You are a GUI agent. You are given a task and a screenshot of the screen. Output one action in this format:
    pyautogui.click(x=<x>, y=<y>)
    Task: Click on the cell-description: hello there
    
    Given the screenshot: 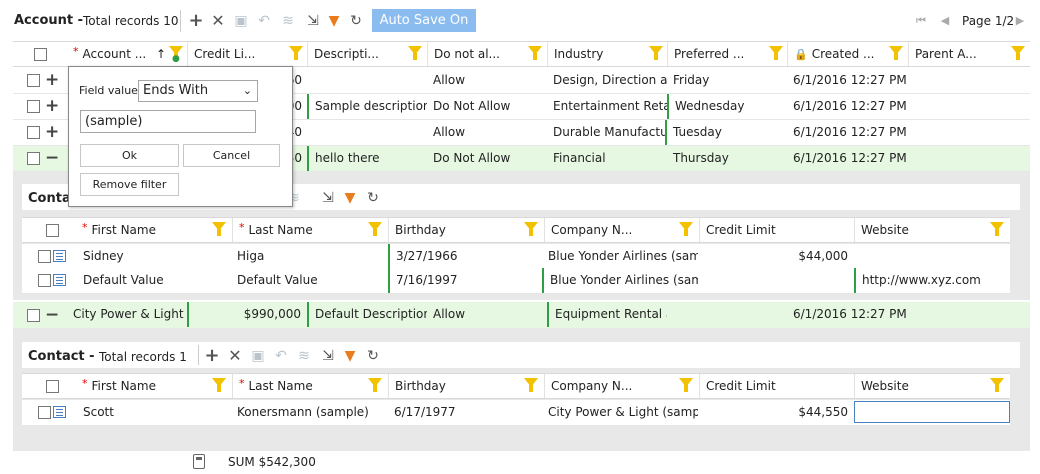 What is the action you would take?
    pyautogui.click(x=367, y=158)
    